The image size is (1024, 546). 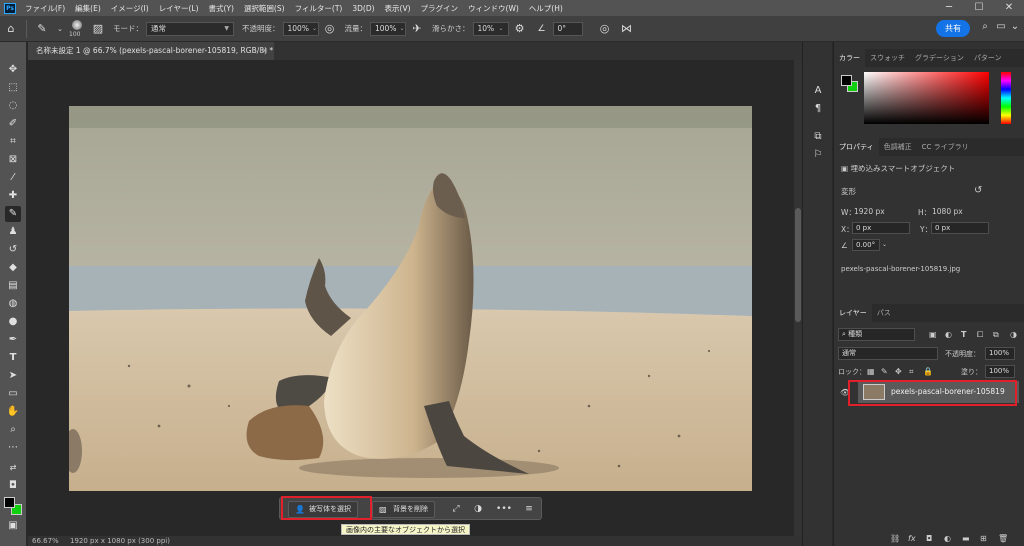 What do you see at coordinates (98, 29) in the screenshot?
I see `brush-settings-icon: ▨` at bounding box center [98, 29].